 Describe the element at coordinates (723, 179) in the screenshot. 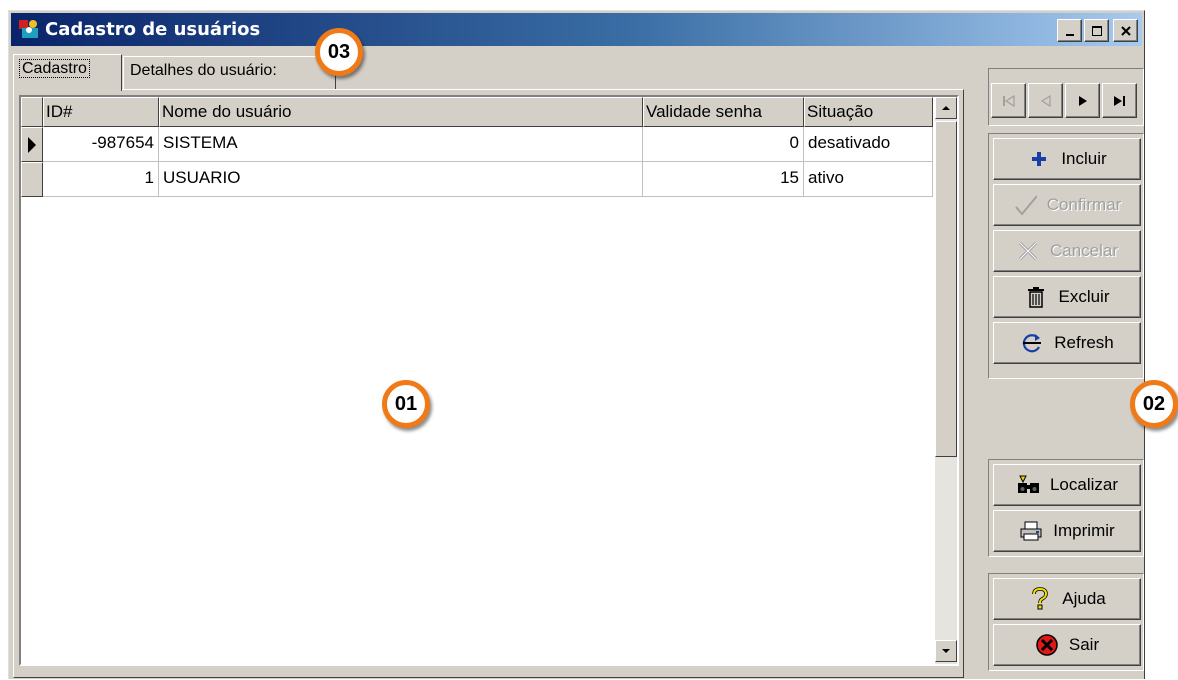

I see `cell-validade: 15` at that location.